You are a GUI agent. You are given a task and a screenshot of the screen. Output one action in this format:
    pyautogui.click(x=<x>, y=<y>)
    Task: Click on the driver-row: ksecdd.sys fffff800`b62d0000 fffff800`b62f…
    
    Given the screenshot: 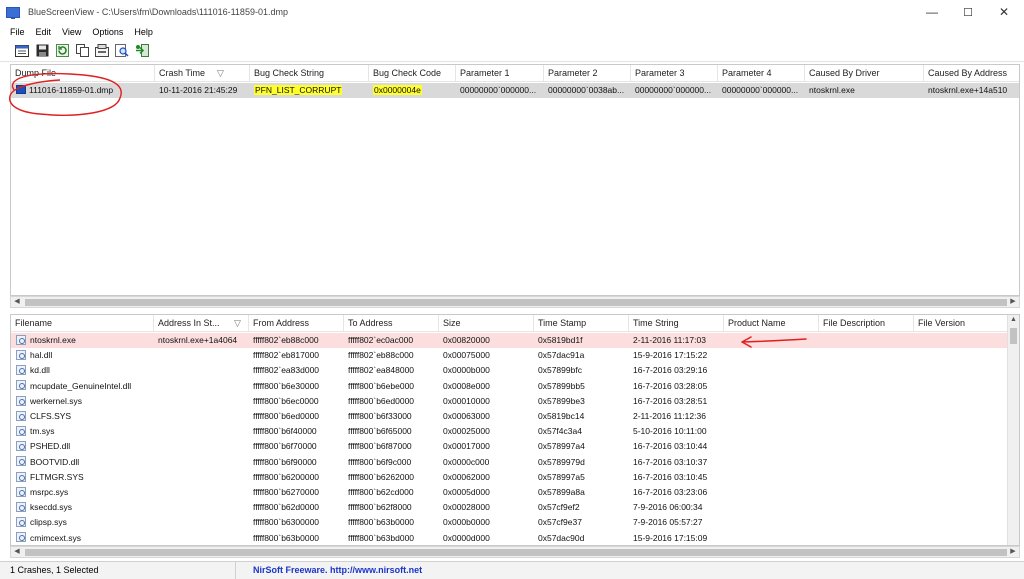 What is the action you would take?
    pyautogui.click(x=515, y=507)
    